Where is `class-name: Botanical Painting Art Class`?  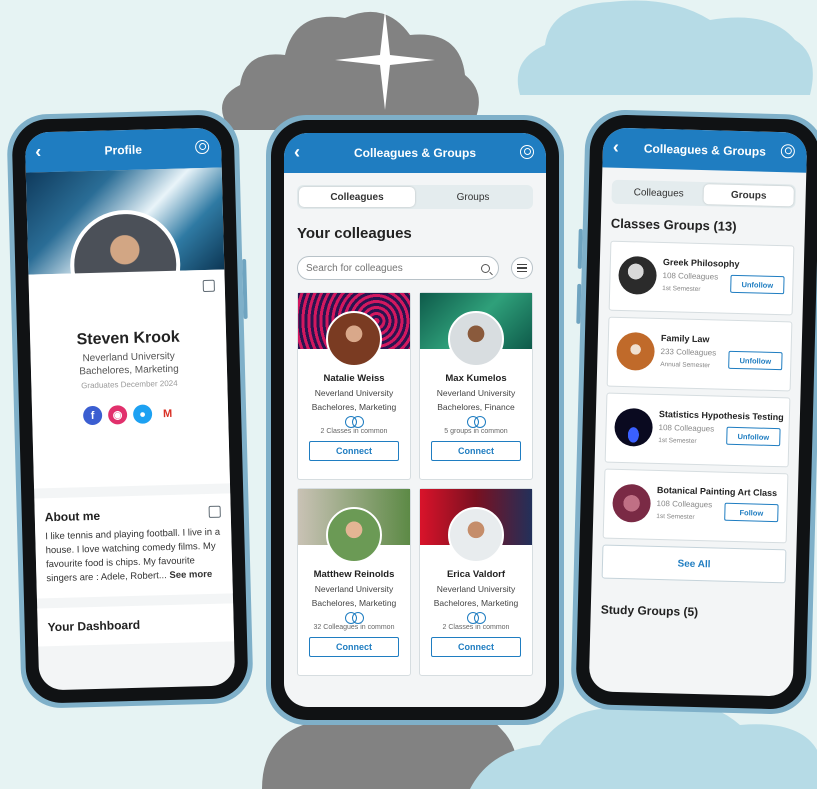 class-name: Botanical Painting Art Class is located at coordinates (717, 491).